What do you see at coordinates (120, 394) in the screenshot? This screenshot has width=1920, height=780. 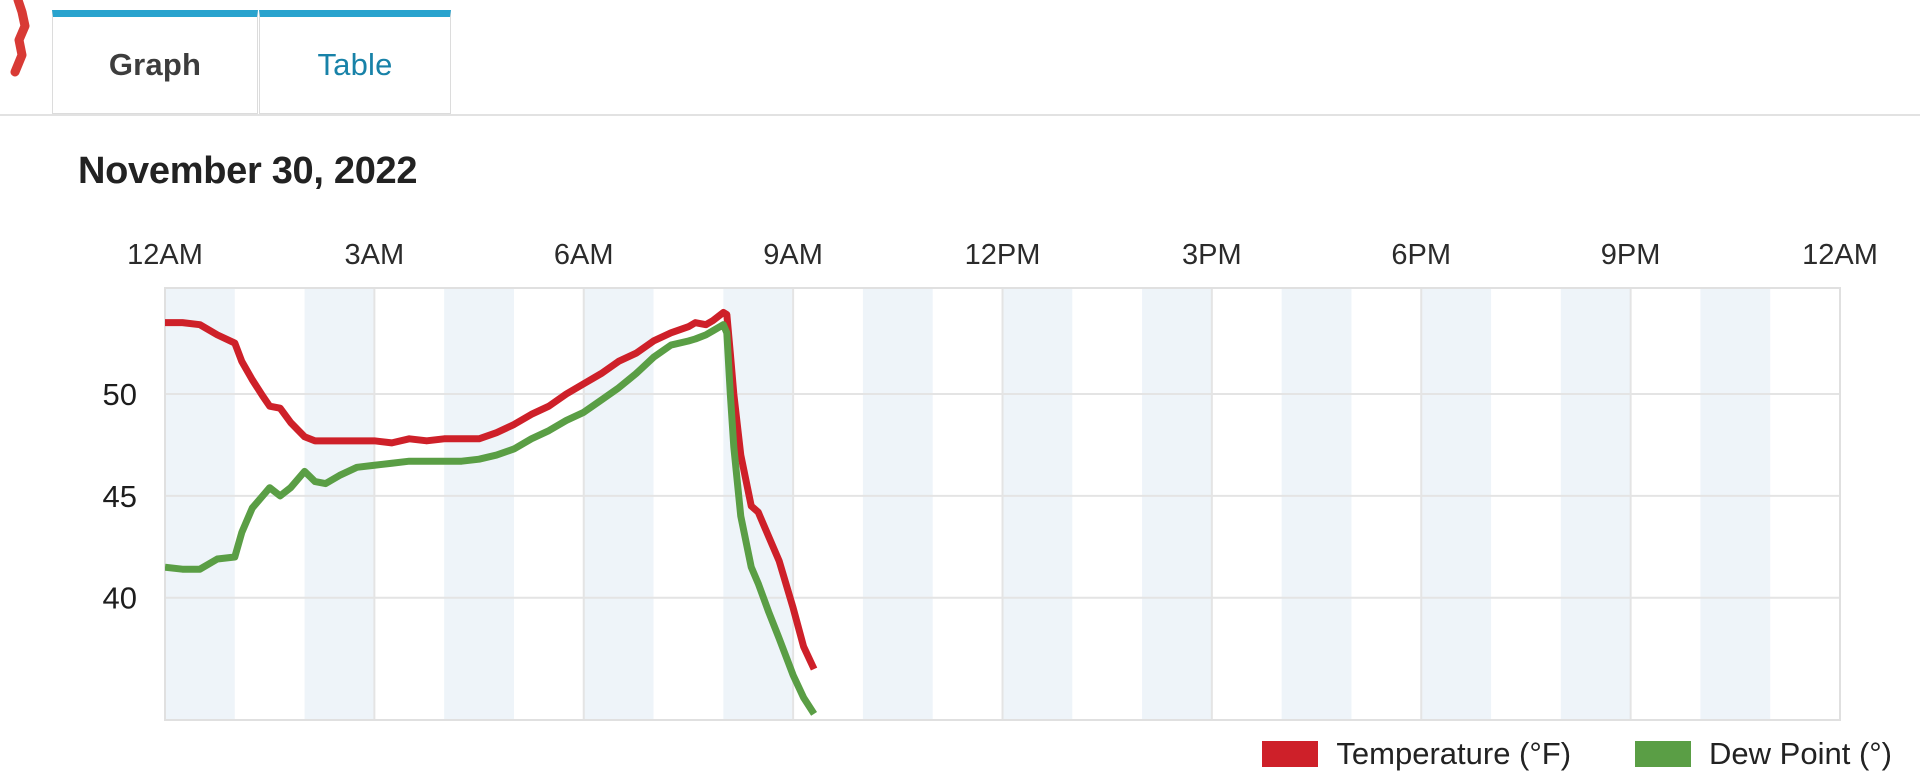 I see `y-axis-tick-label: 50` at bounding box center [120, 394].